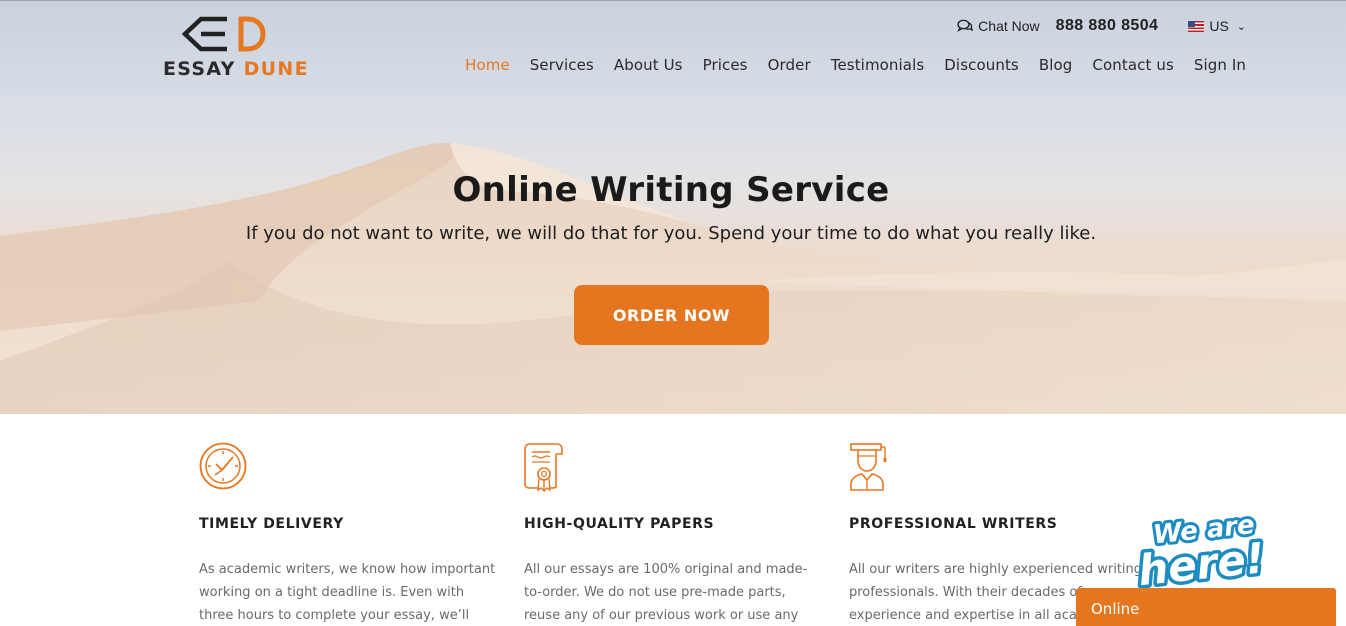 This screenshot has width=1346, height=626. What do you see at coordinates (1009, 26) in the screenshot?
I see `chat-now-label: Chat Now` at bounding box center [1009, 26].